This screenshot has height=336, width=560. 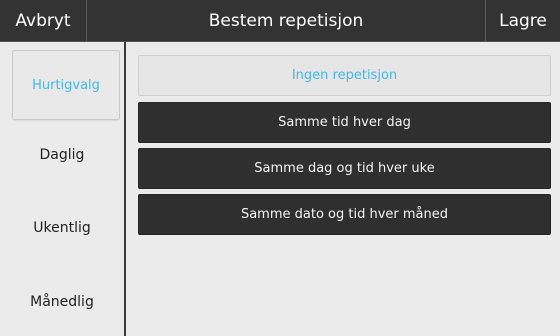 I want to click on option-no-repeat: Ingen repetisjon, so click(x=344, y=75).